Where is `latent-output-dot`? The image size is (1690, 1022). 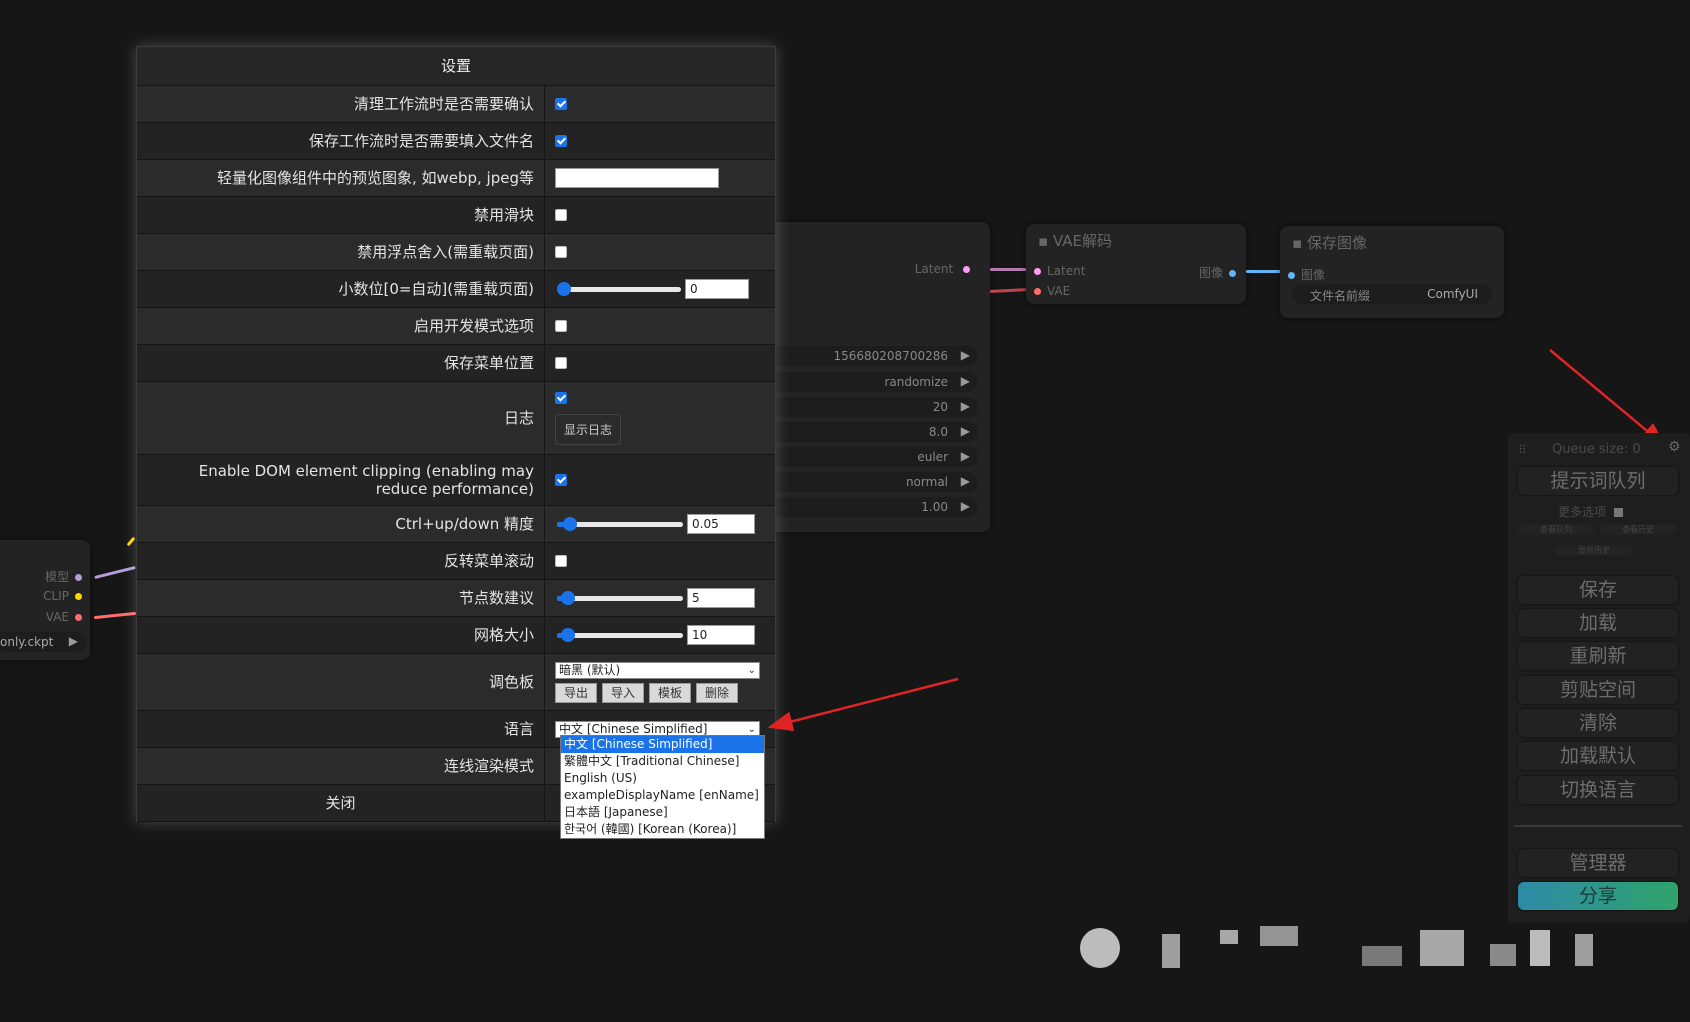 latent-output-dot is located at coordinates (966, 269).